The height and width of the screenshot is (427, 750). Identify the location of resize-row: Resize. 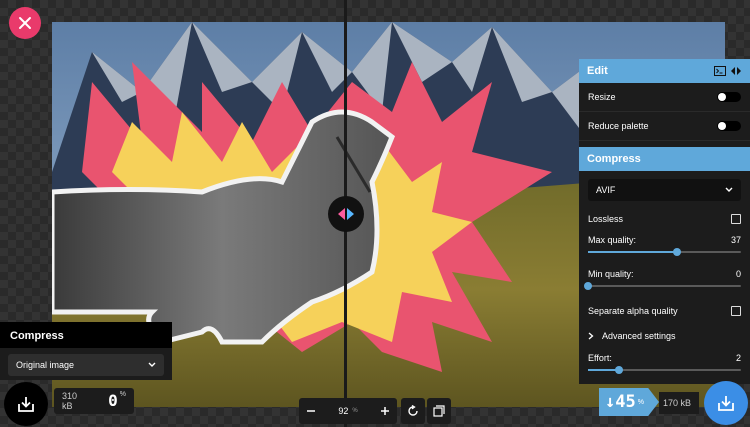
(664, 97).